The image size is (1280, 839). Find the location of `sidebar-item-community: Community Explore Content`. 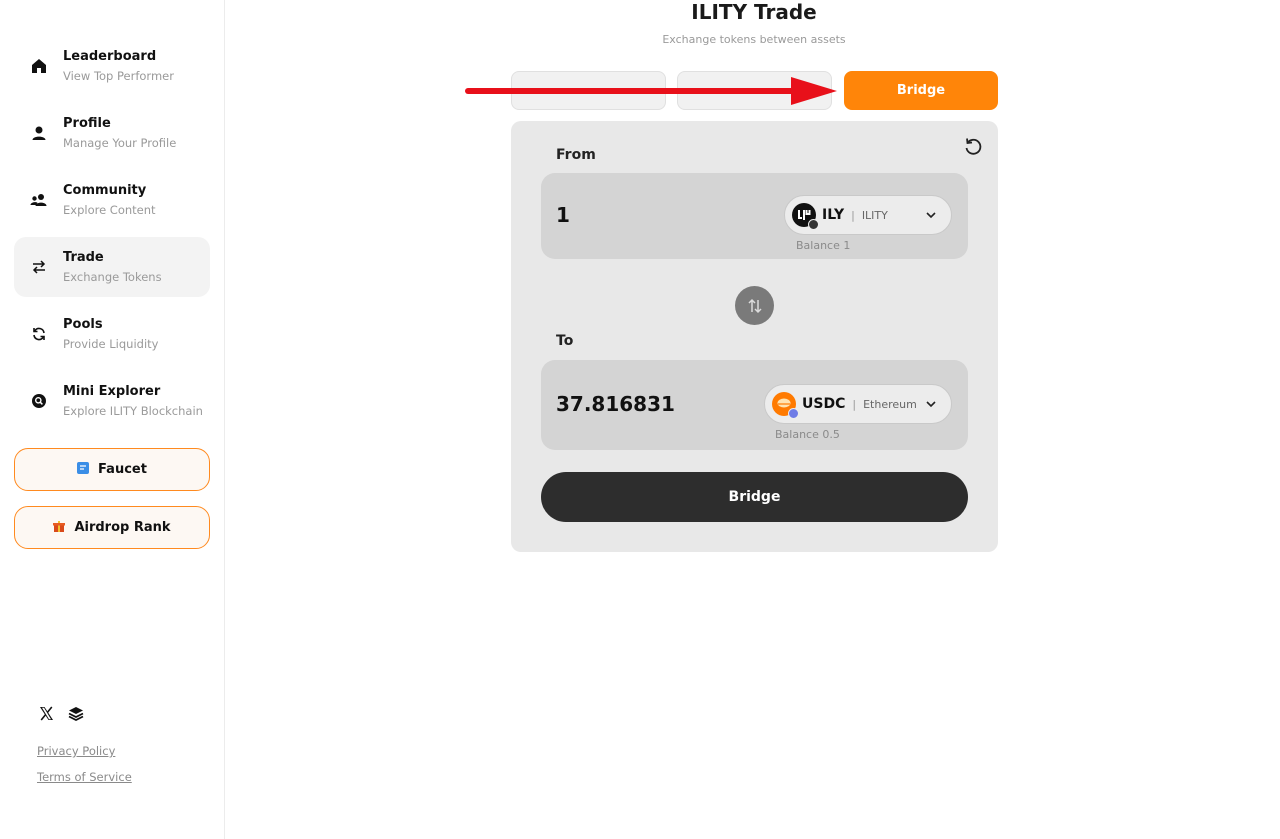

sidebar-item-community: Community Explore Content is located at coordinates (112, 200).